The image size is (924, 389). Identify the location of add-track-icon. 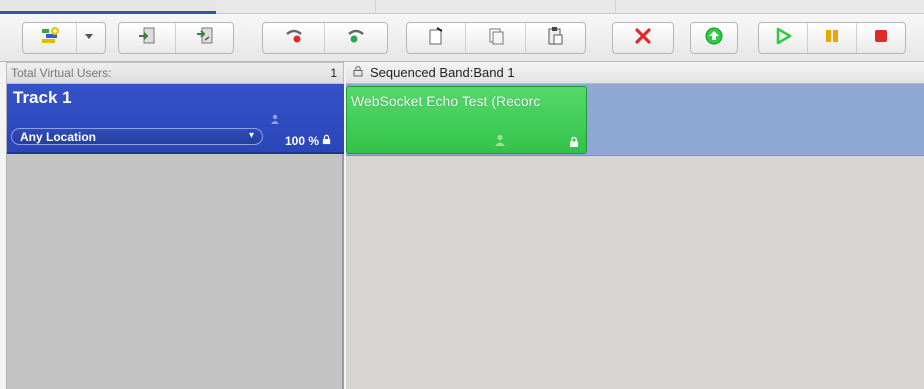
(50, 38).